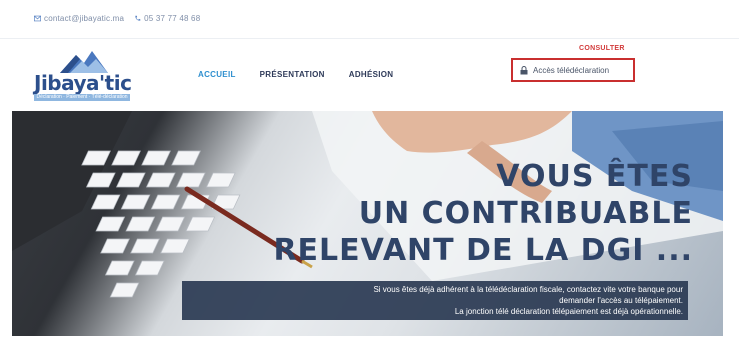 The width and height of the screenshot is (739, 346). I want to click on hero-heading-line-1: VOUS ÊTES, so click(594, 176).